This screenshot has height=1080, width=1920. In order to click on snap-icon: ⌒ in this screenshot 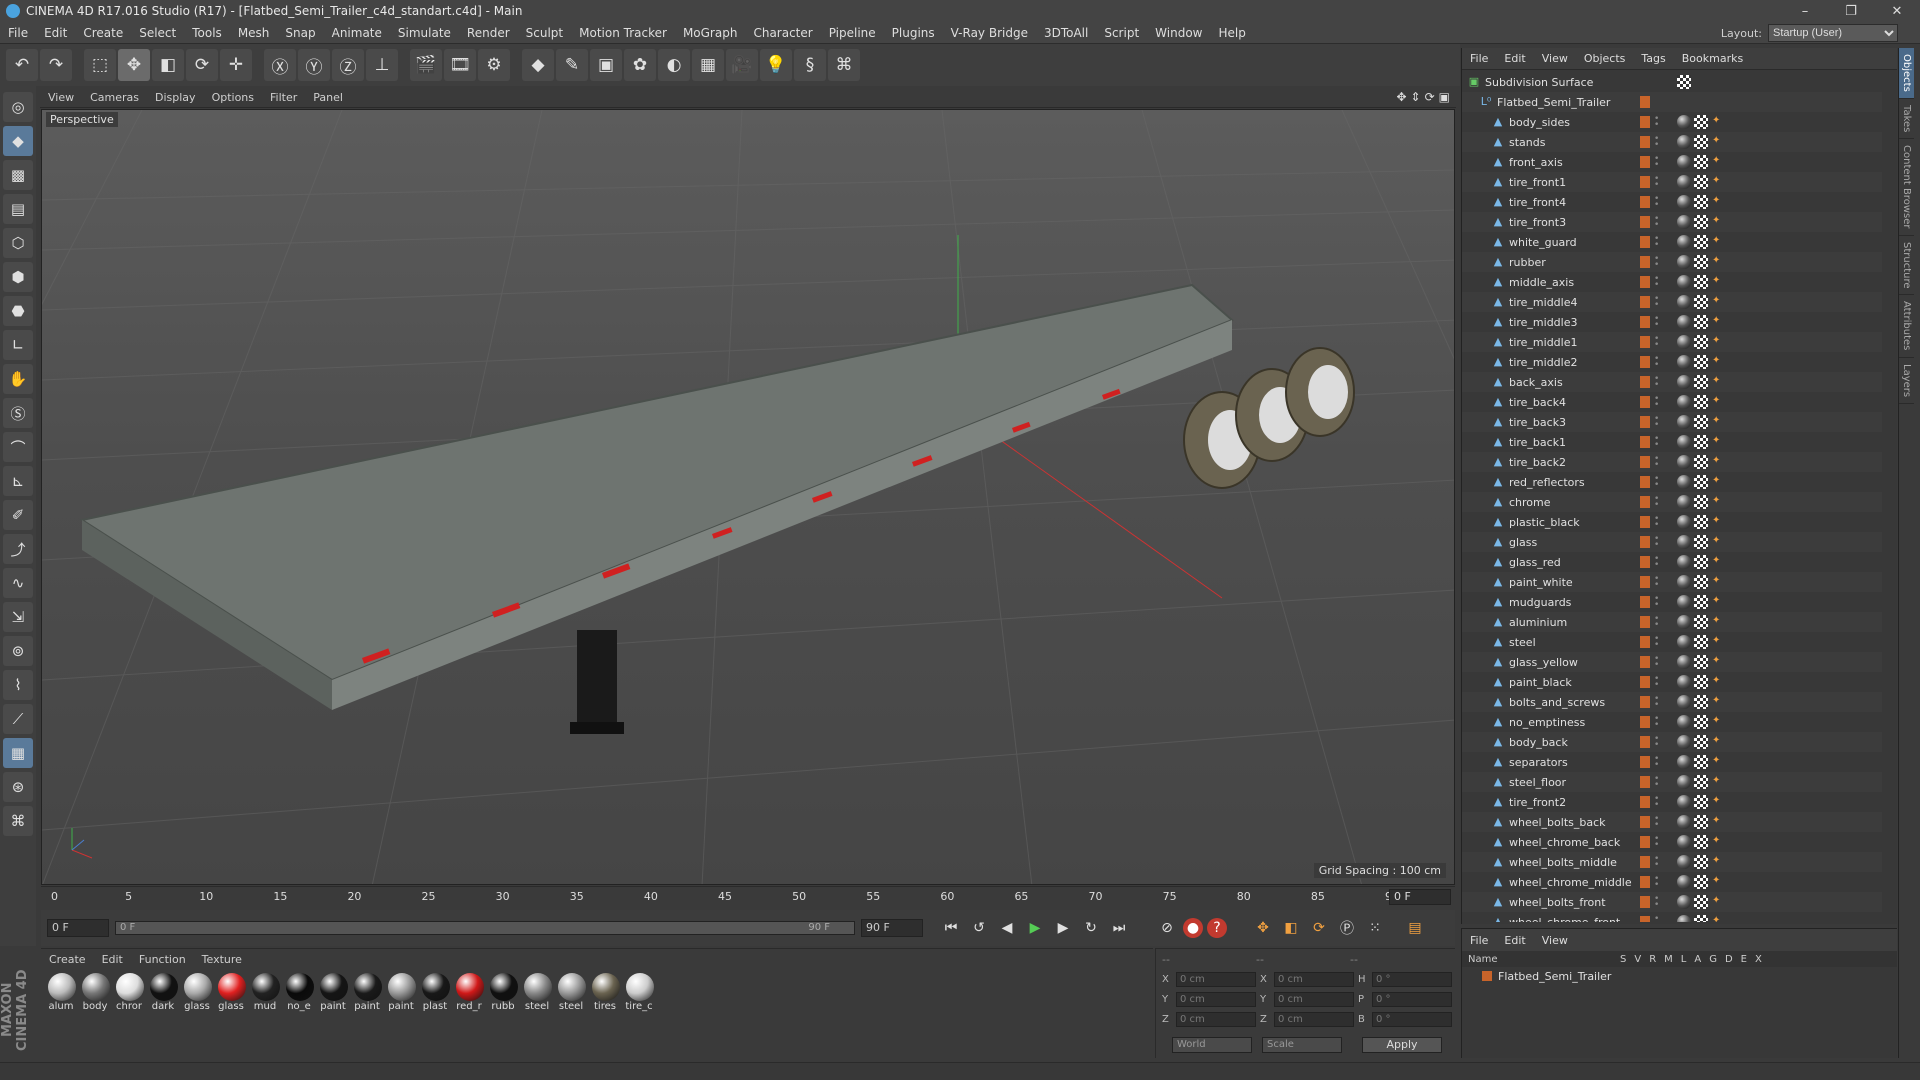, I will do `click(18, 447)`.